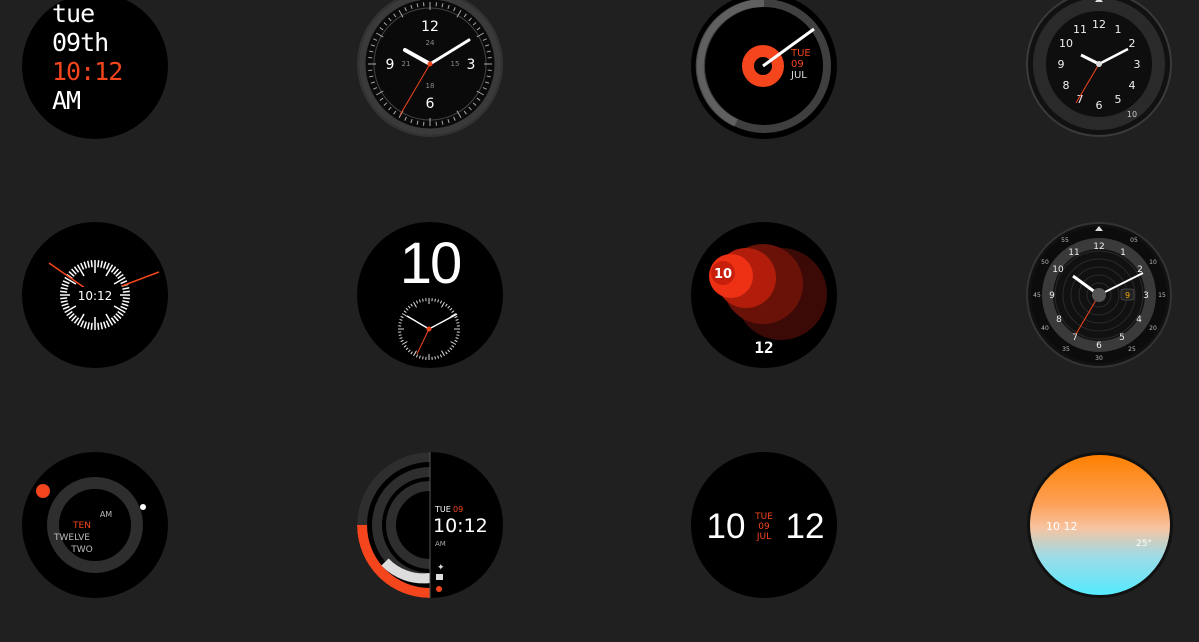 The image size is (1199, 642). I want to click on digital-dial: 10 TUE 09 JUL 12, so click(766, 526).